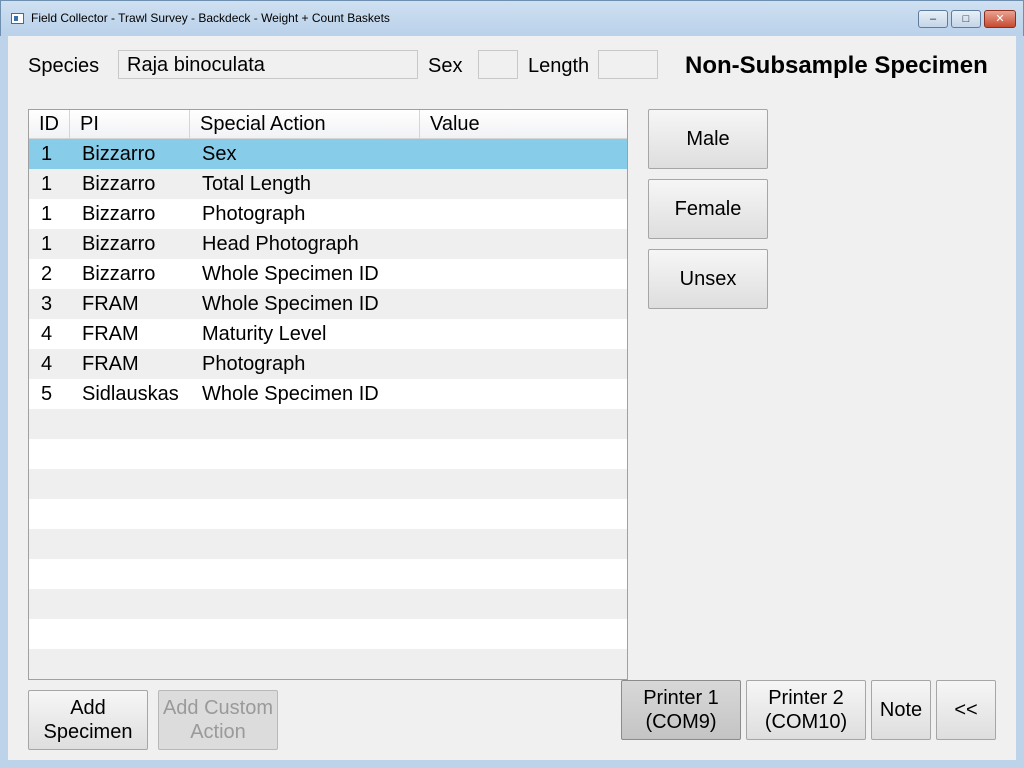 This screenshot has width=1024, height=768. I want to click on table-row: 2 Bizzarro Whole Specimen ID, so click(328, 274).